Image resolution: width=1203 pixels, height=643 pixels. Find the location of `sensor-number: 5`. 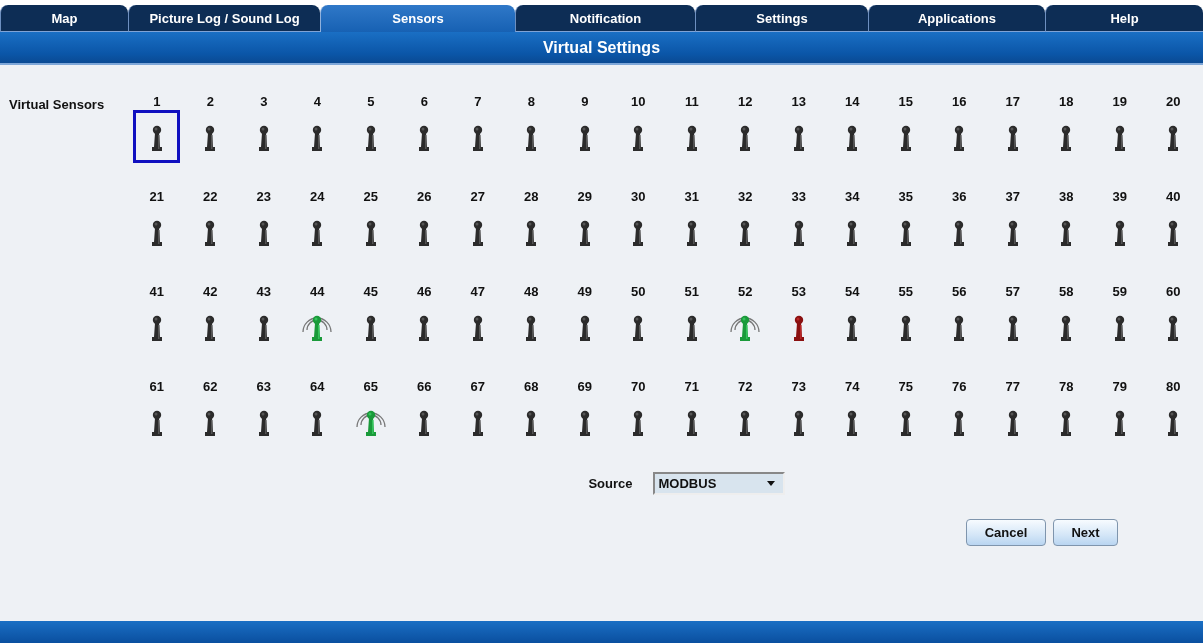

sensor-number: 5 is located at coordinates (371, 102).